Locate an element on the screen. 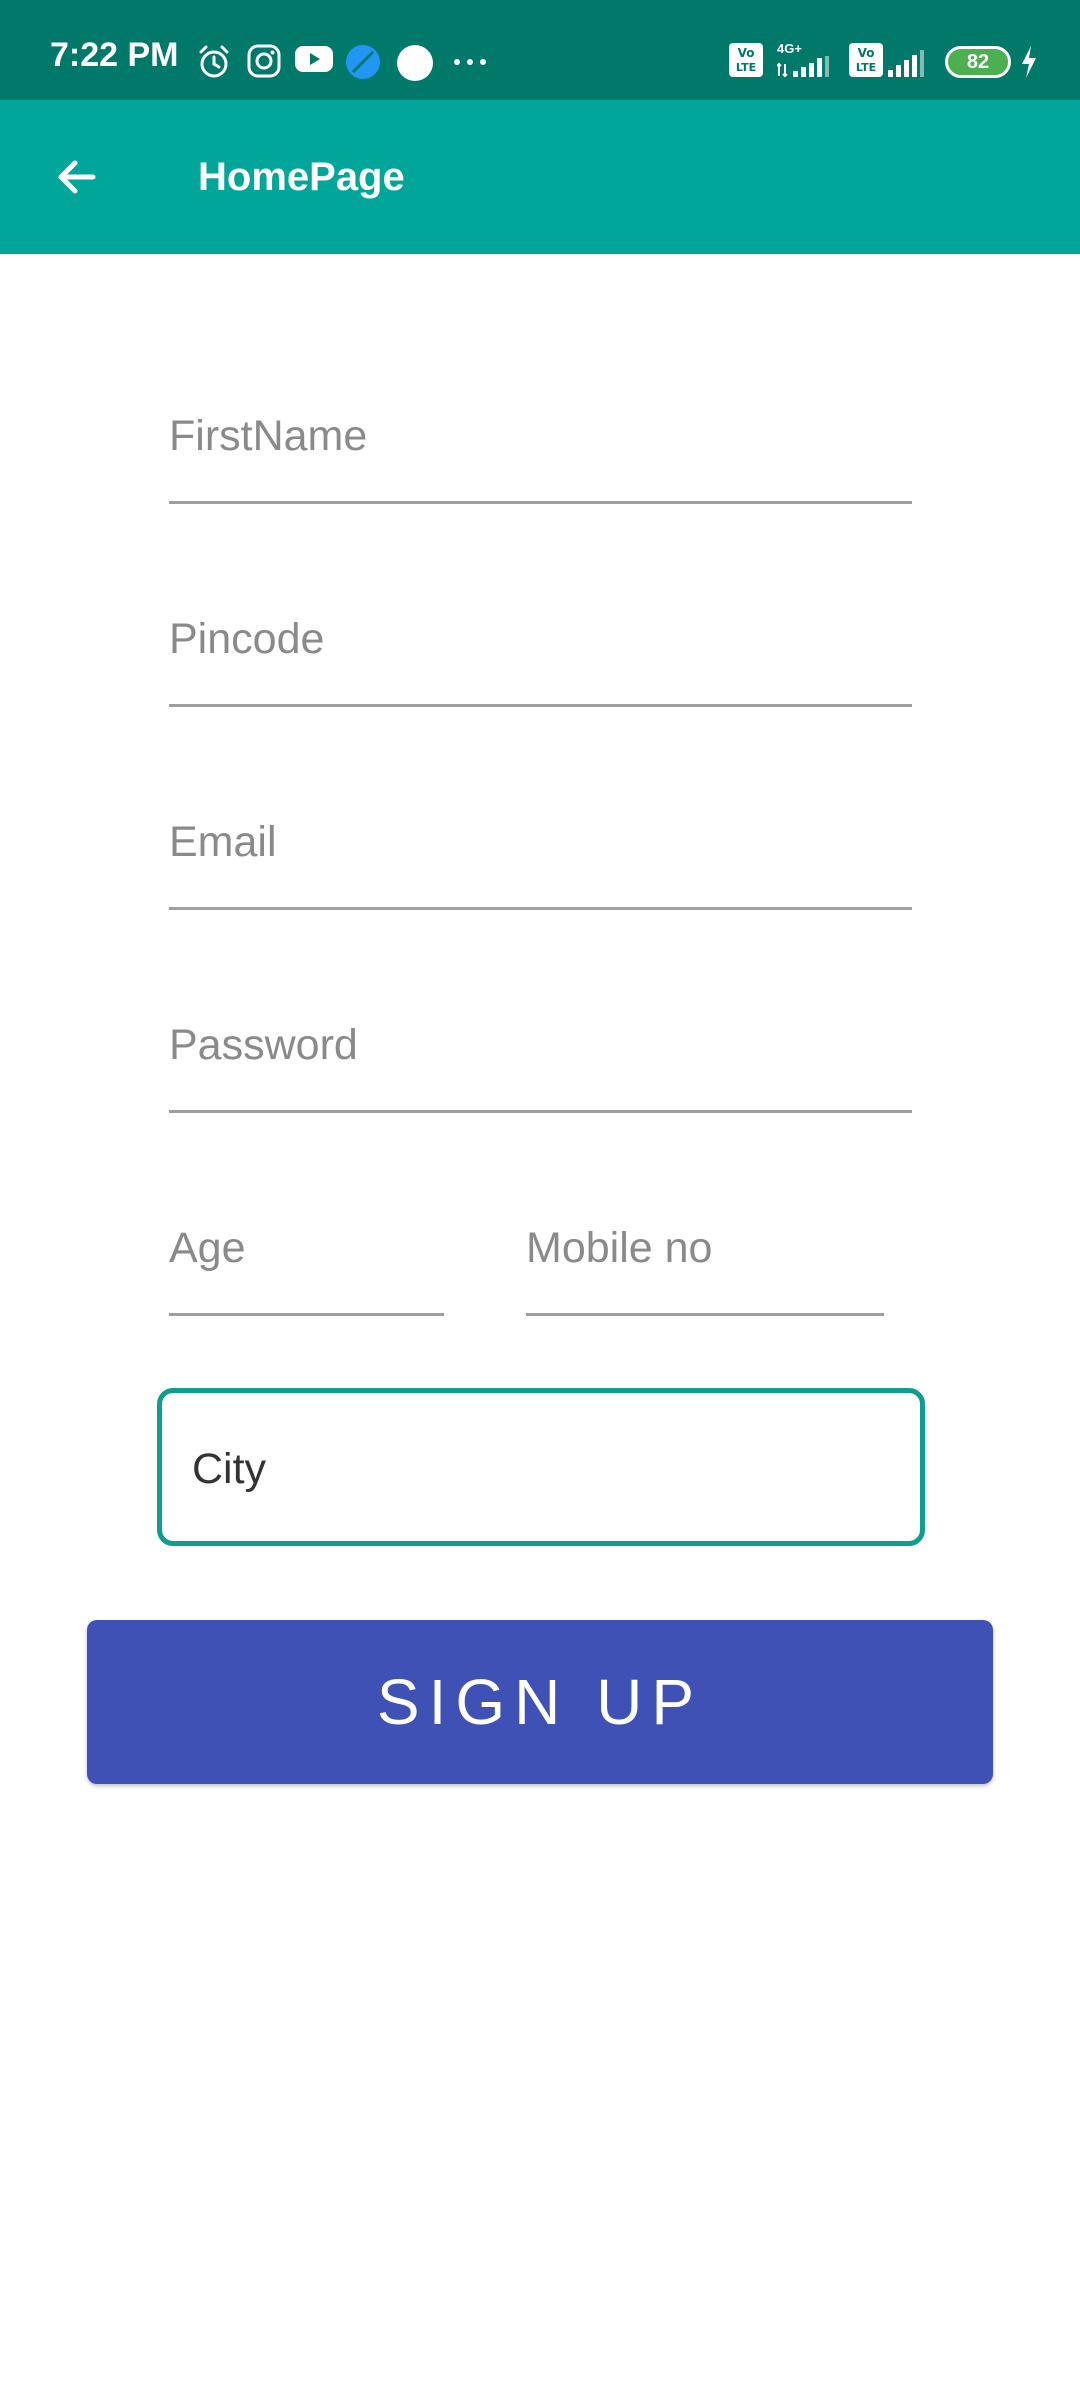  volte-icon: Vo LTE is located at coordinates (746, 60).